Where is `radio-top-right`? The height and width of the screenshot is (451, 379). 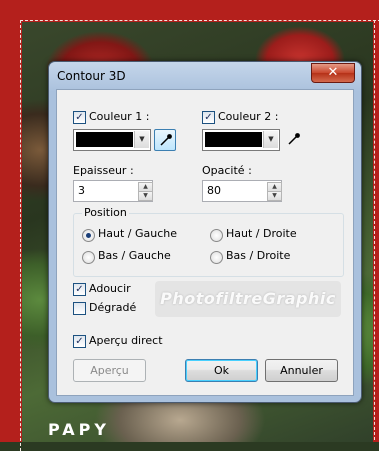 radio-top-right is located at coordinates (216, 235).